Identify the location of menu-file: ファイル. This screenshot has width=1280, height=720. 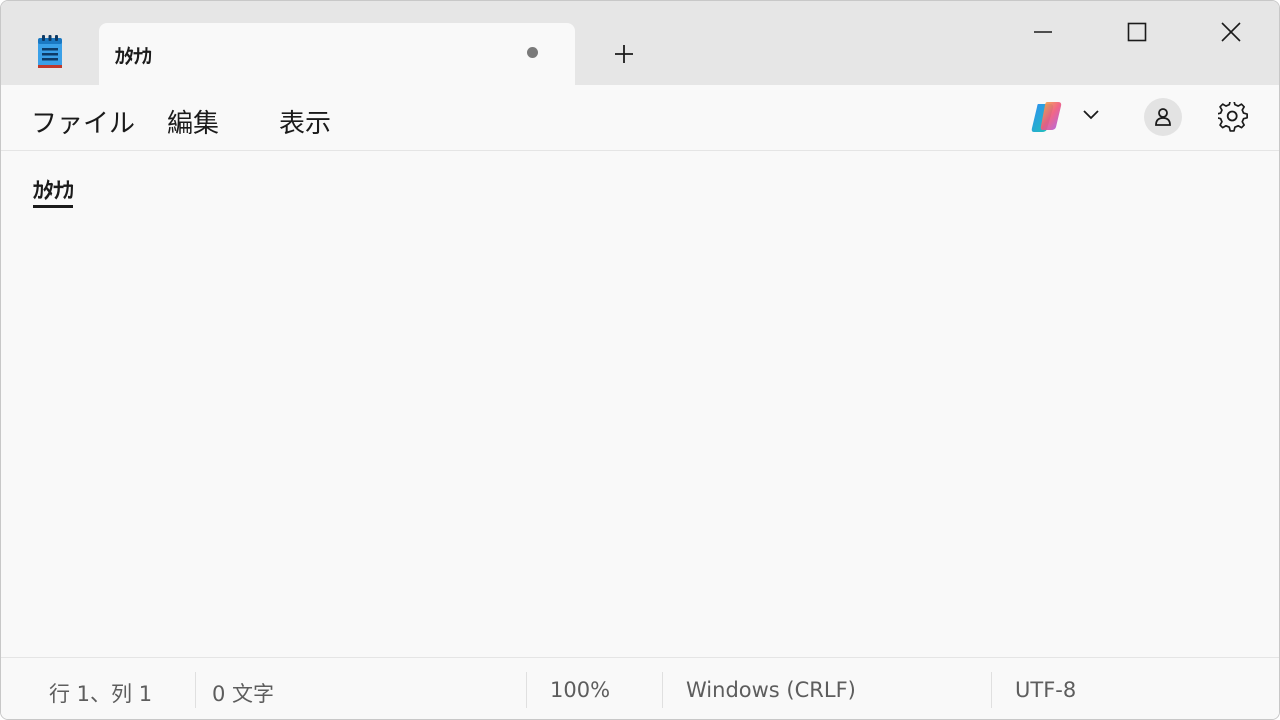
(83, 121).